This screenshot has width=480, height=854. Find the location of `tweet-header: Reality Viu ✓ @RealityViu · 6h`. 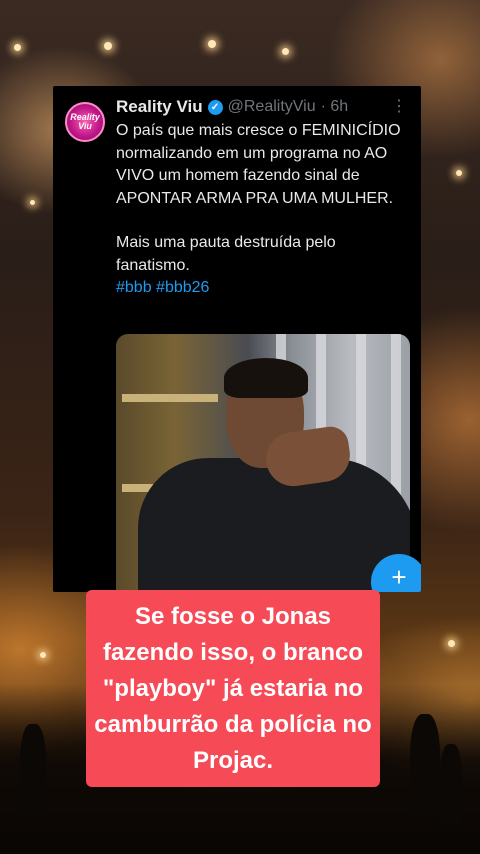

tweet-header: Reality Viu ✓ @RealityViu · 6h is located at coordinates (263, 107).